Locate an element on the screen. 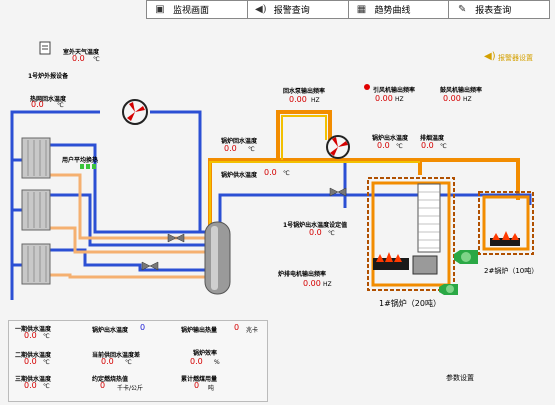 Image resolution: width=555 pixels, height=405 pixels. flue-temp-value: 0.0 is located at coordinates (427, 145).